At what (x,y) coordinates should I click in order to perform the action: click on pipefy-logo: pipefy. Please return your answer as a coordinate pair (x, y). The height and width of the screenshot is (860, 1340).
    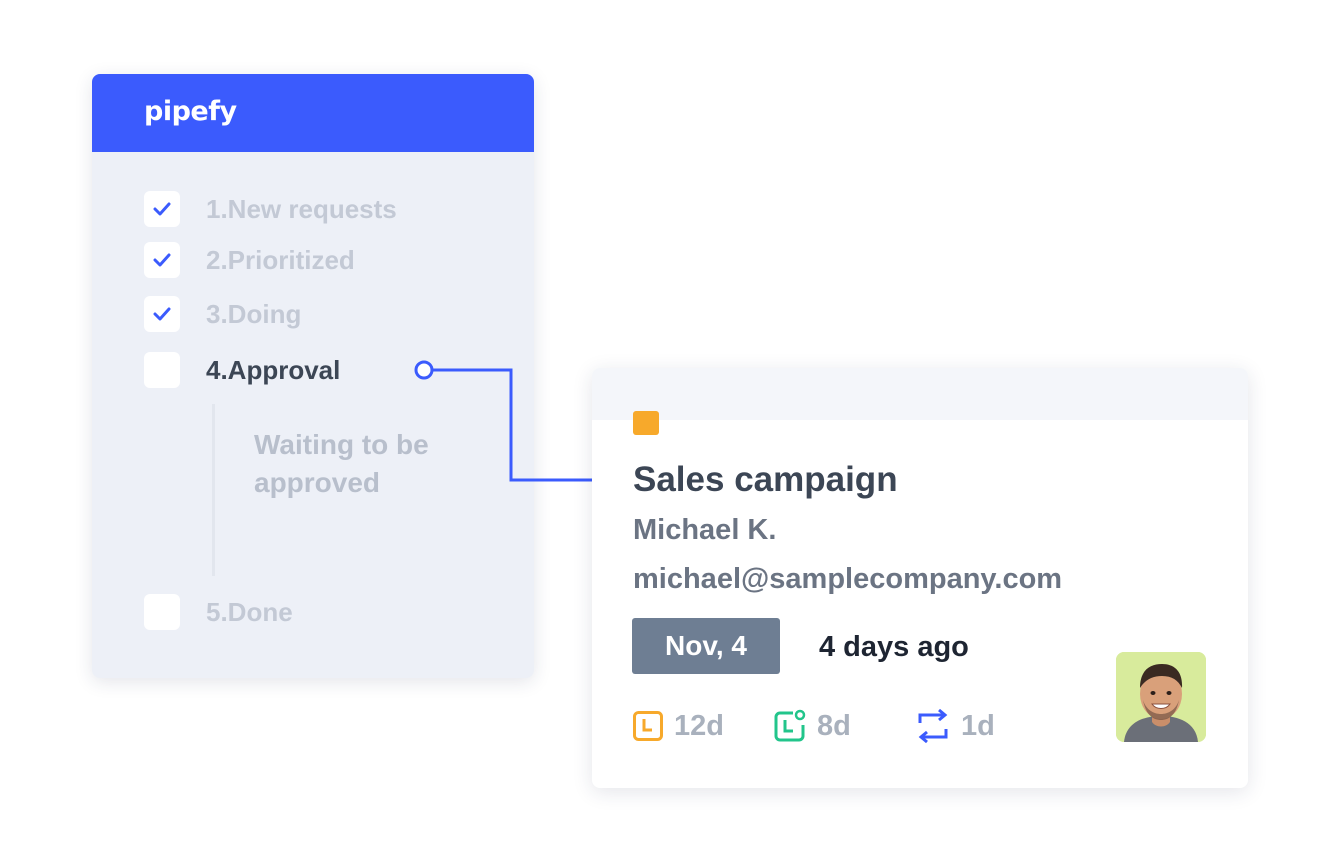
    Looking at the image, I should click on (190, 111).